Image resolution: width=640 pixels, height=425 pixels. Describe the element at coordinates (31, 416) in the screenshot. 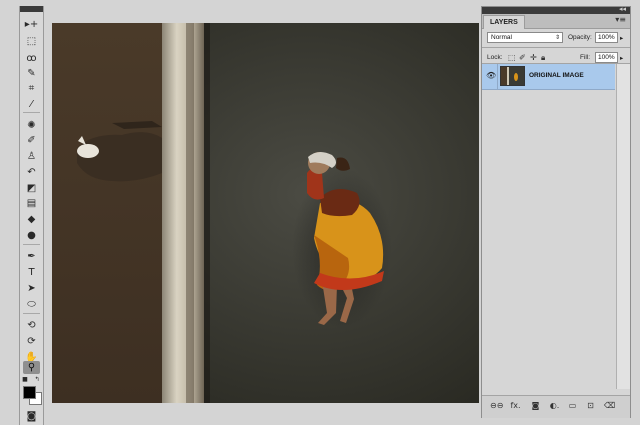

I see `quick-mask-icon: ◙` at that location.